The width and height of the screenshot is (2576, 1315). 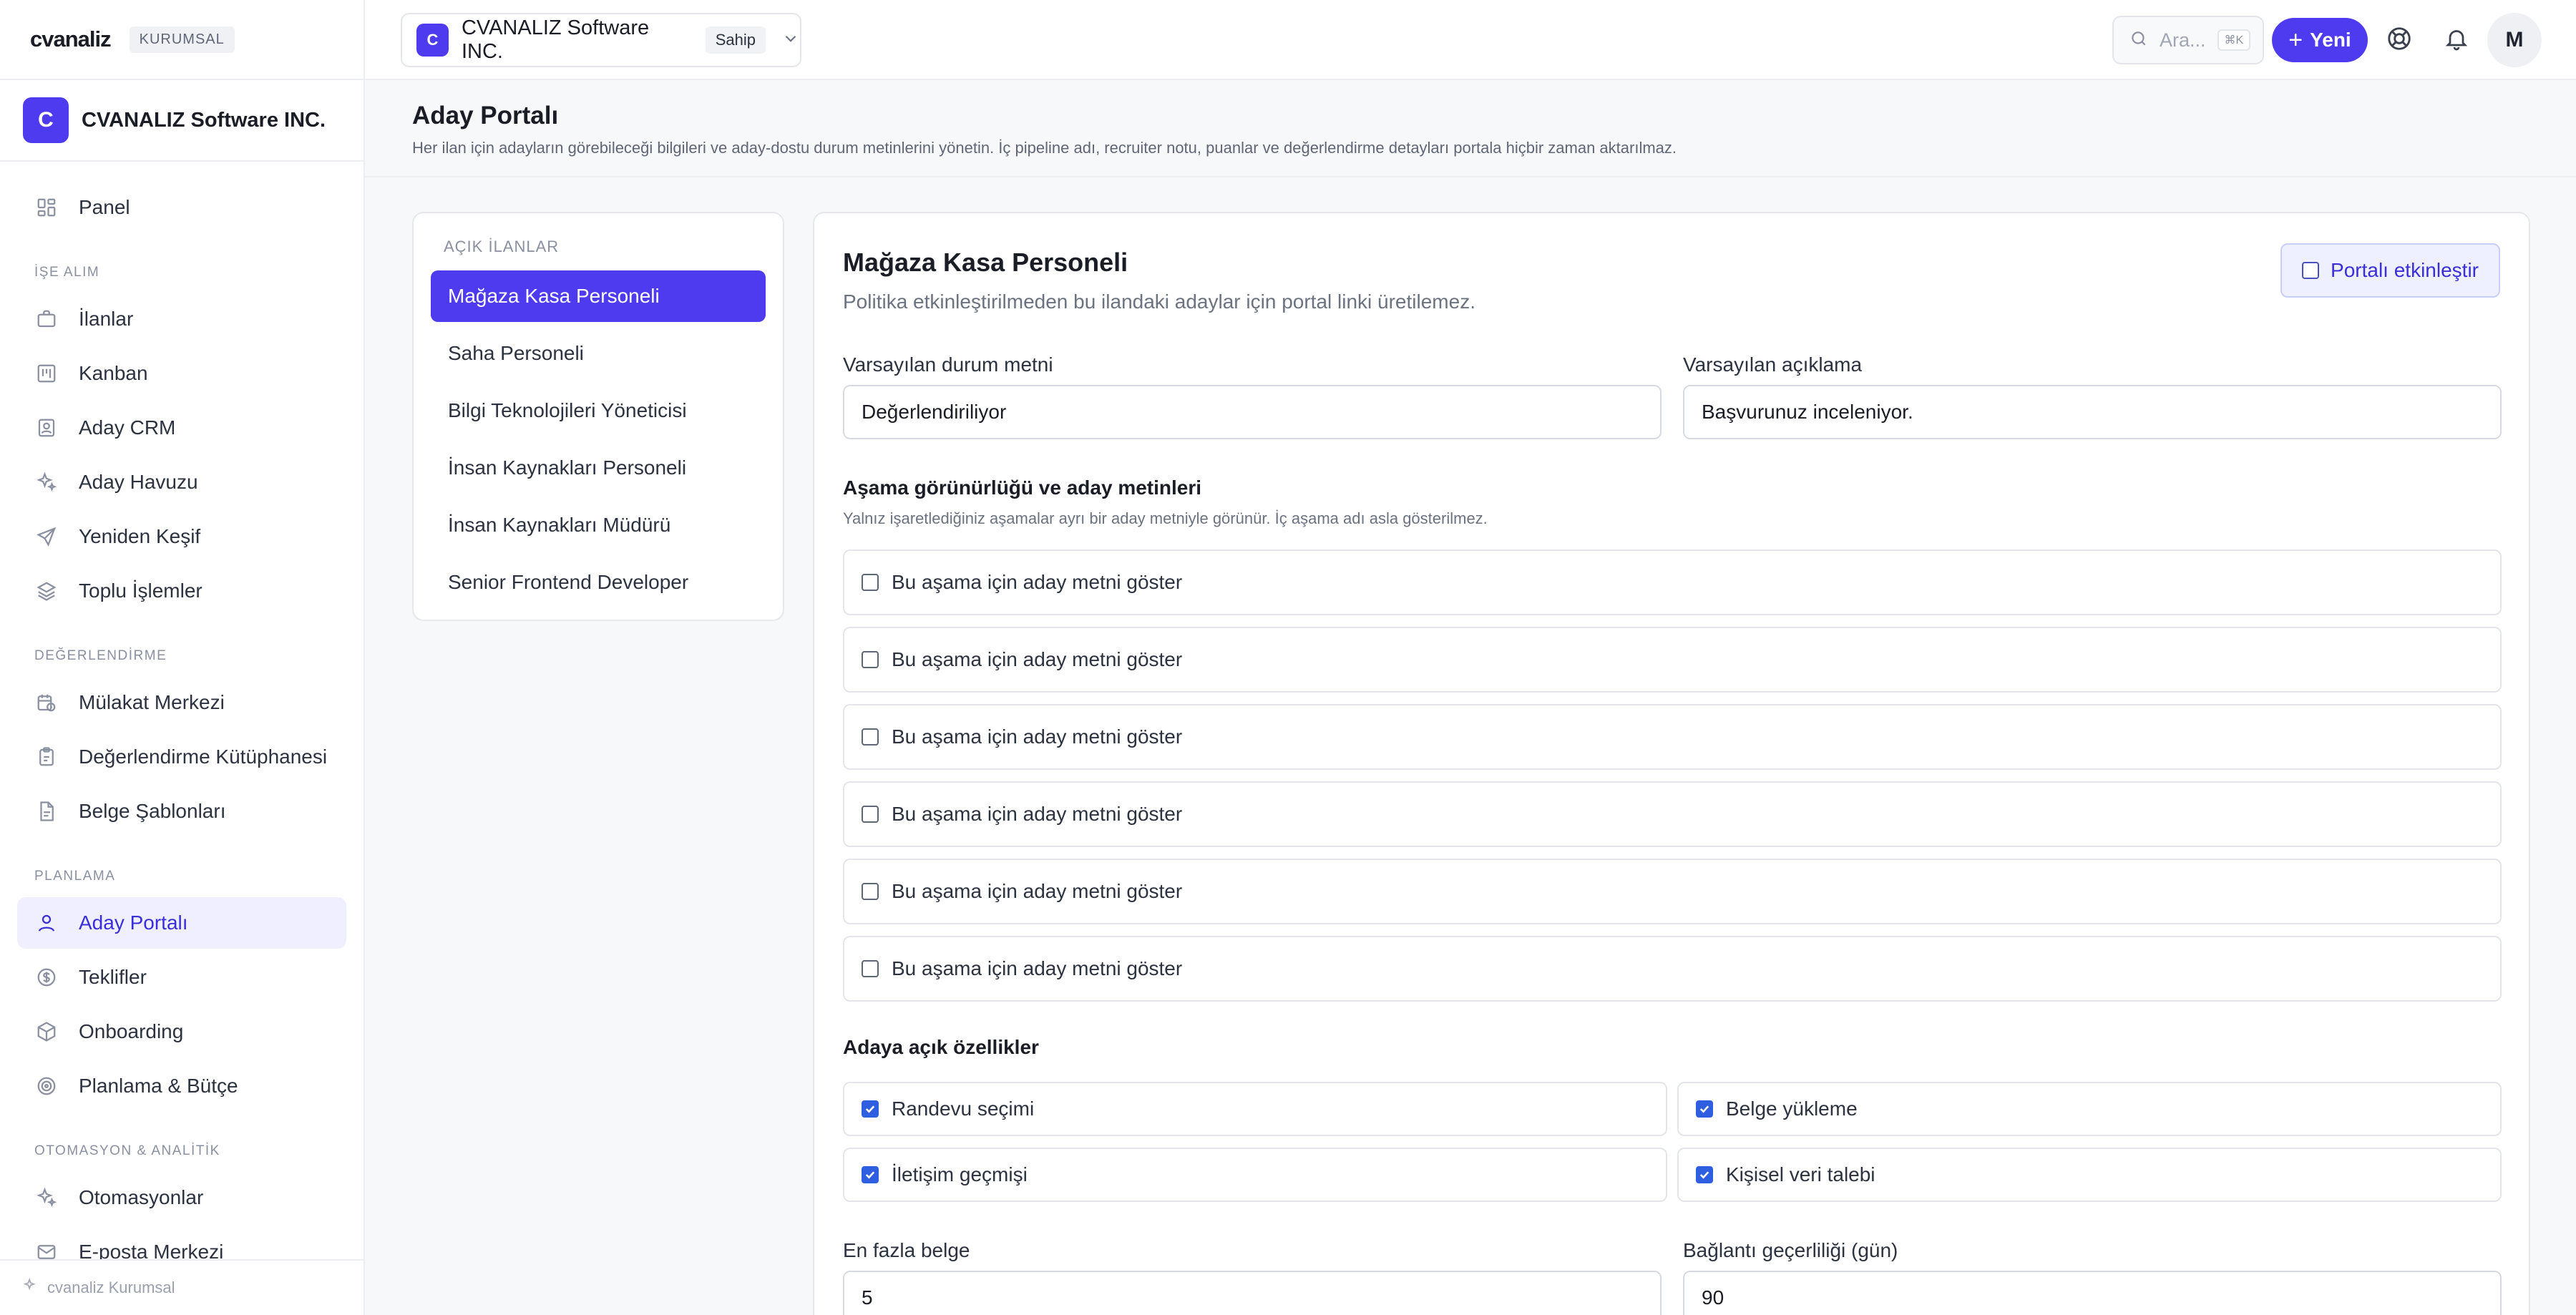 I want to click on feature-kisisel-veri: Kişisel veri talebi, so click(x=2089, y=1175).